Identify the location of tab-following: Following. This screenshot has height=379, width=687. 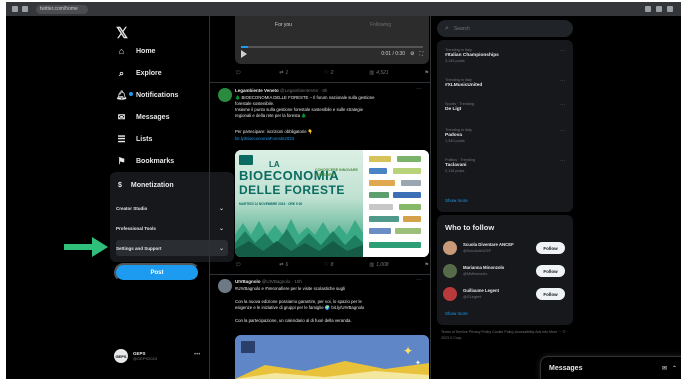
(380, 25).